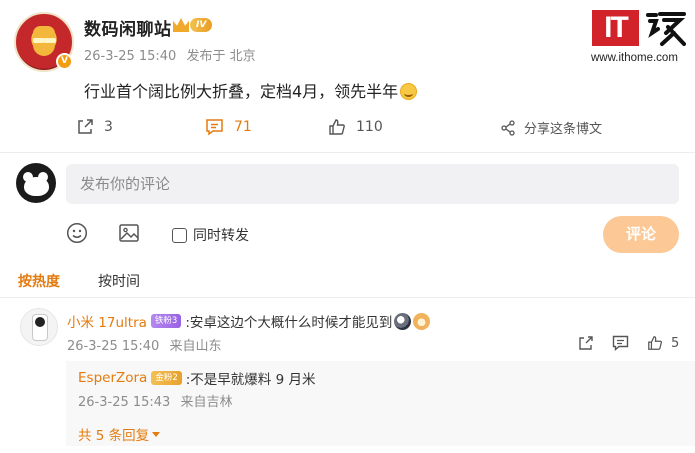 The width and height of the screenshot is (695, 453). Describe the element at coordinates (243, 127) in the screenshot. I see `comment-count: 71` at that location.